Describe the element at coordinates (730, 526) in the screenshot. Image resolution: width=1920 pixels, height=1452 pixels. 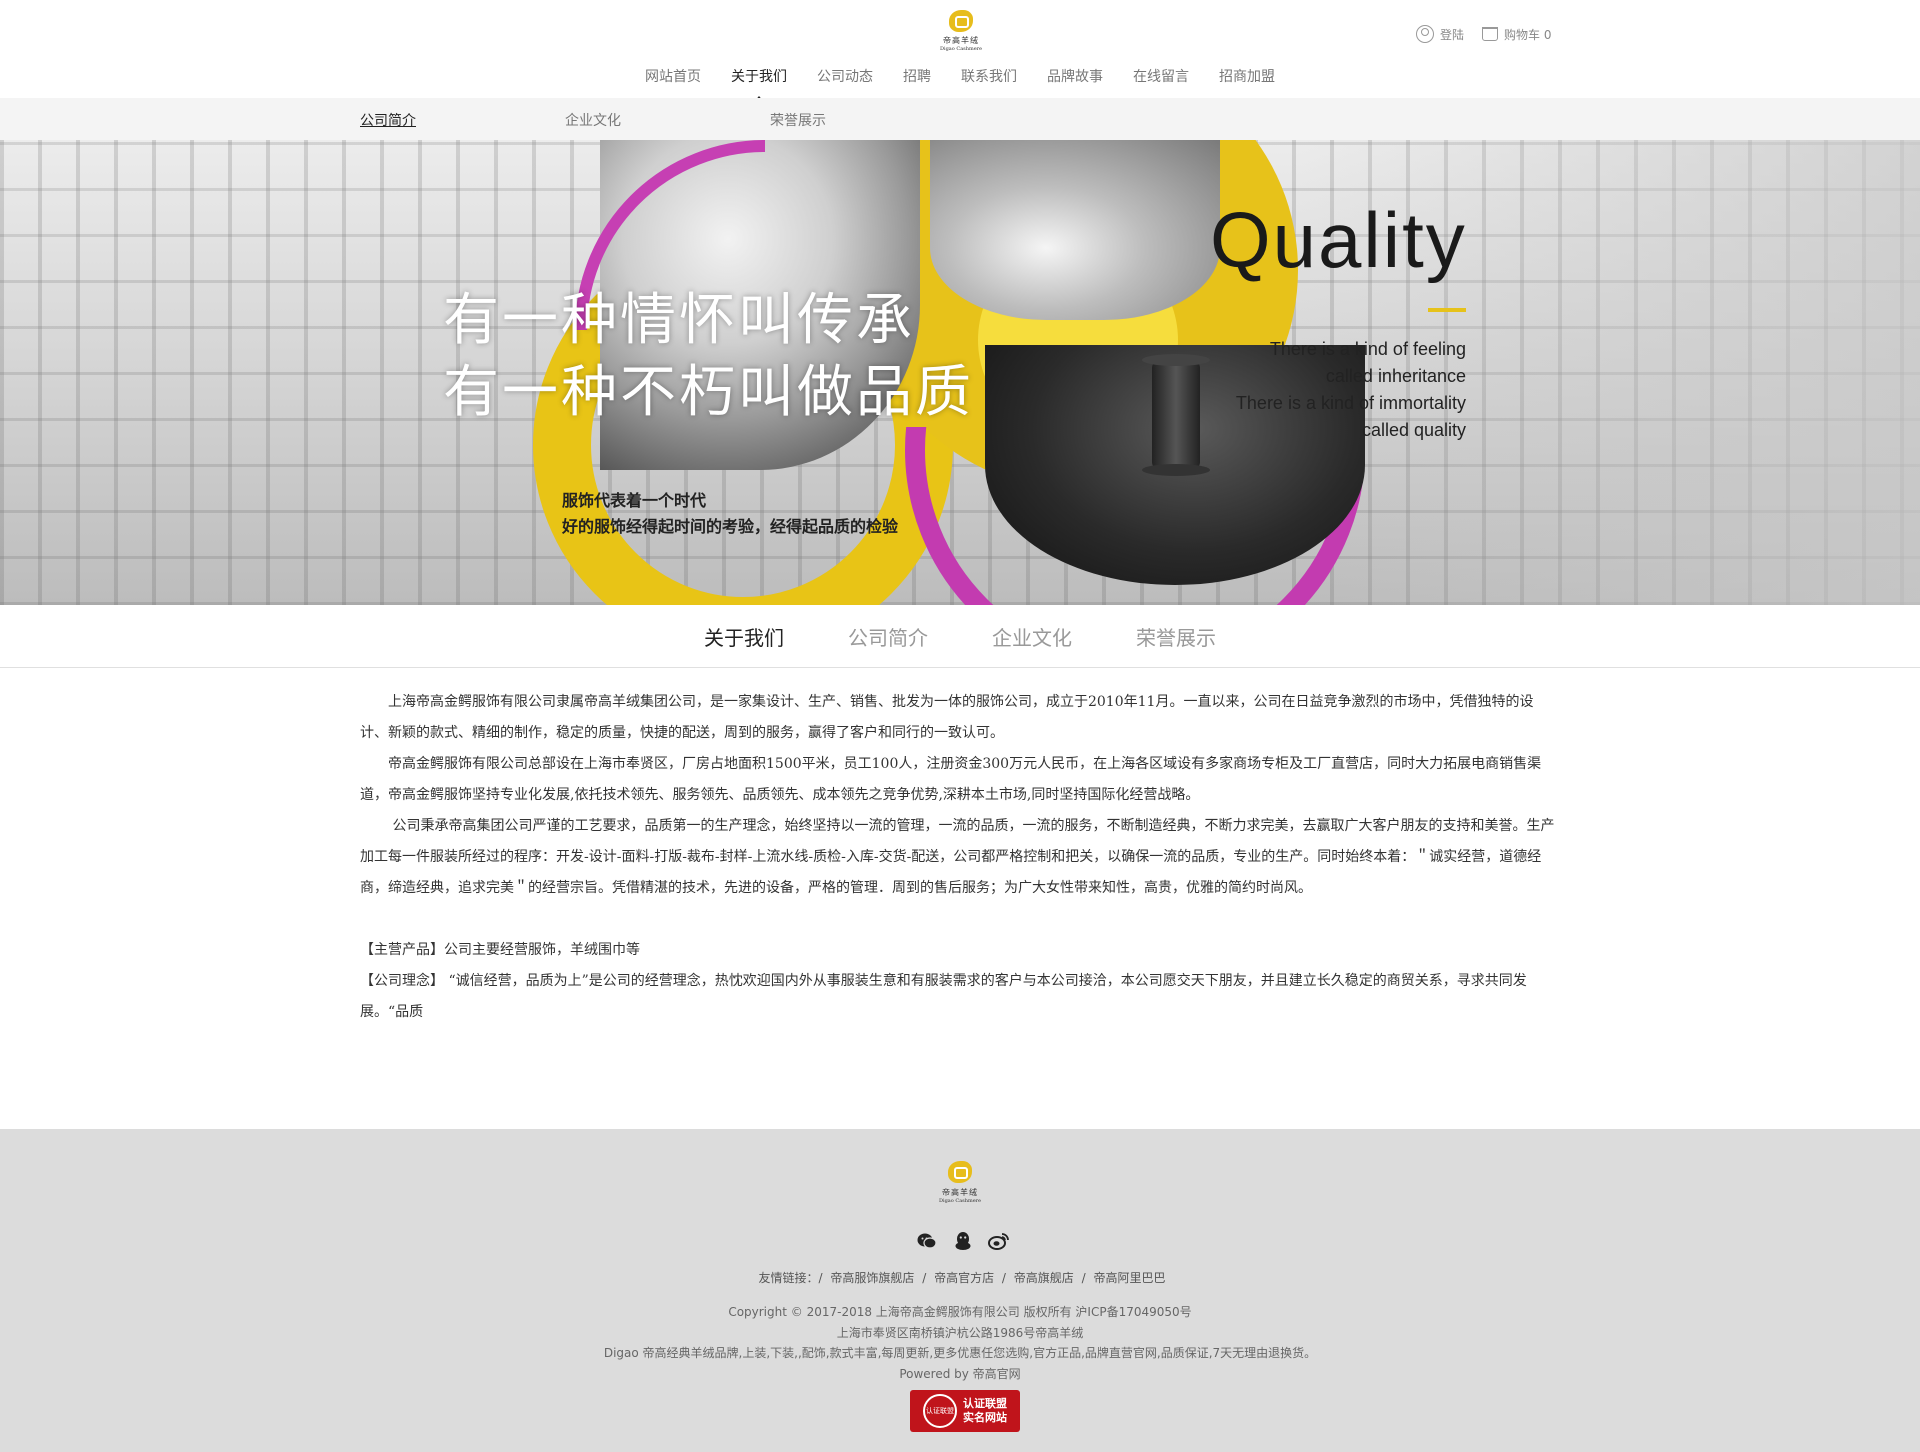
I see `tagline-line-2: 好的服饰经得起时间的考验，经得起品质的检验` at that location.